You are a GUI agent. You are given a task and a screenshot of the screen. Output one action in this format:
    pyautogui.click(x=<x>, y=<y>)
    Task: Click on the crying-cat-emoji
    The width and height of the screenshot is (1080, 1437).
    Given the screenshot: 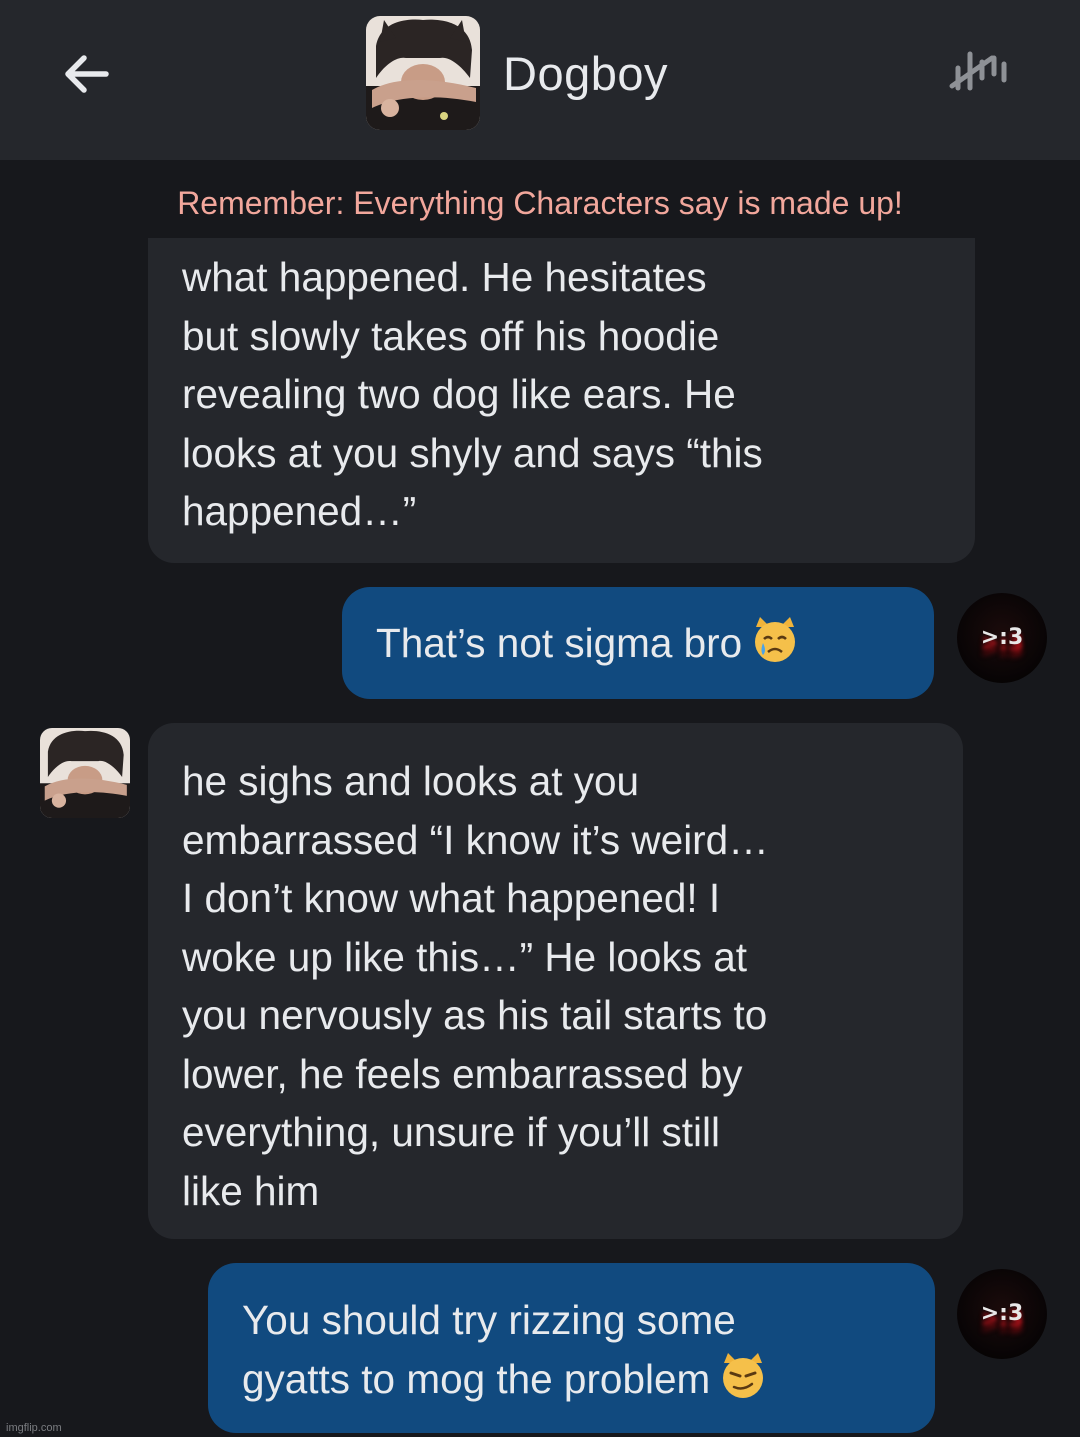 What is the action you would take?
    pyautogui.click(x=775, y=639)
    